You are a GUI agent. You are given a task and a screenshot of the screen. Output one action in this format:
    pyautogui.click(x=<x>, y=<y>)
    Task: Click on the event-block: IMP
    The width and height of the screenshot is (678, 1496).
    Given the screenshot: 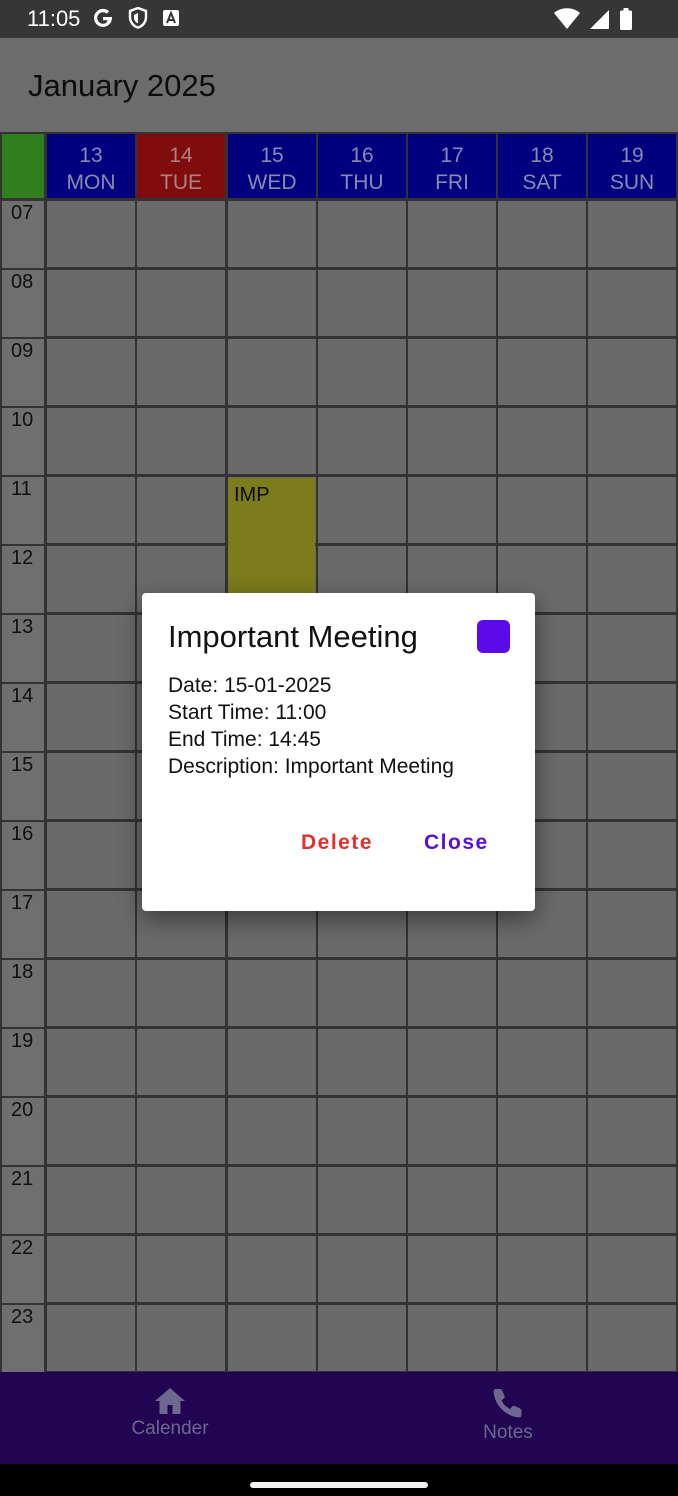 What is the action you would take?
    pyautogui.click(x=271, y=537)
    